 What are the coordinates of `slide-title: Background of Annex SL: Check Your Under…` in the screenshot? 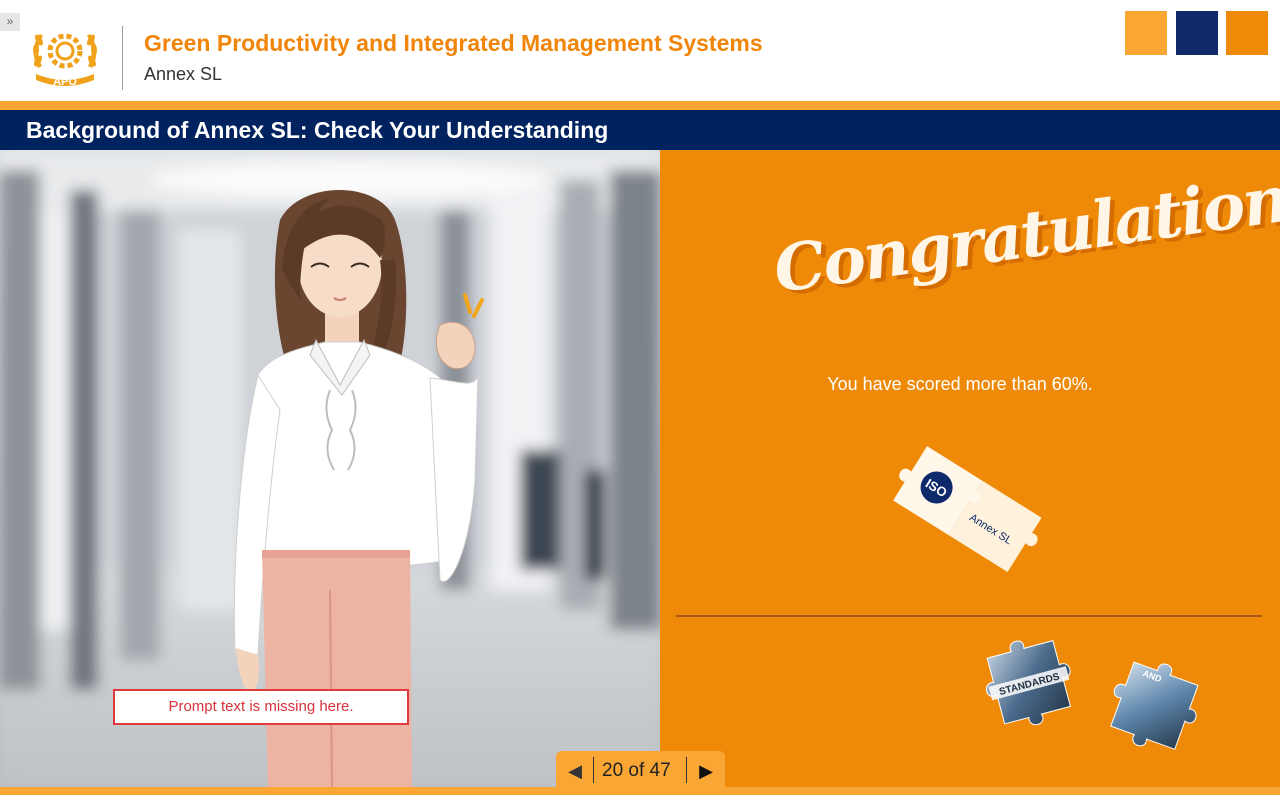 It's located at (317, 130).